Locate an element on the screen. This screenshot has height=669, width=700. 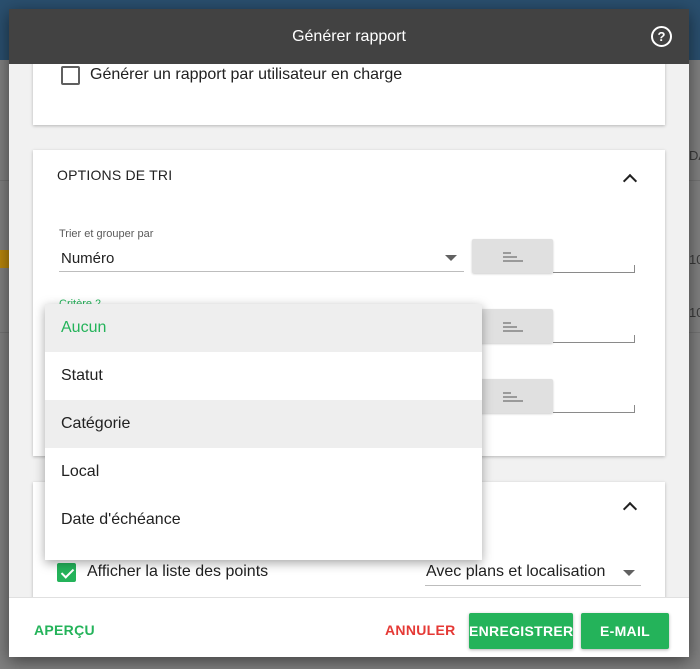
plans-underline is located at coordinates (533, 585).